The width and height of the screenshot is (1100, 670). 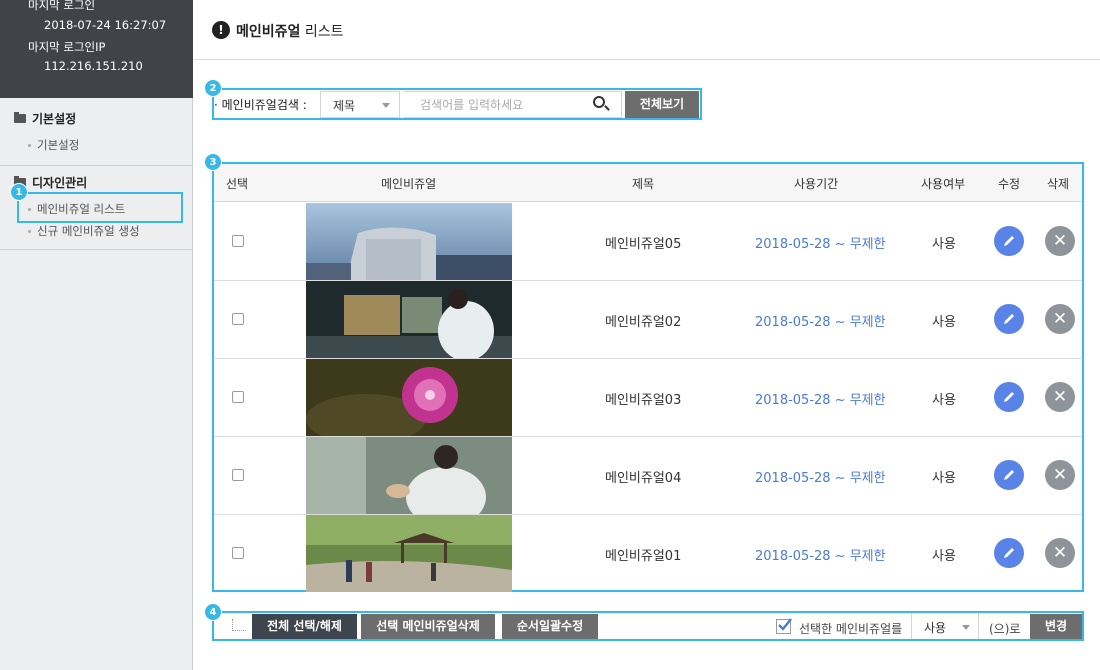 I want to click on table-row: 메인비쥬얼05 2018-05-28 ~ 무제한 사용 ✕, so click(x=648, y=242).